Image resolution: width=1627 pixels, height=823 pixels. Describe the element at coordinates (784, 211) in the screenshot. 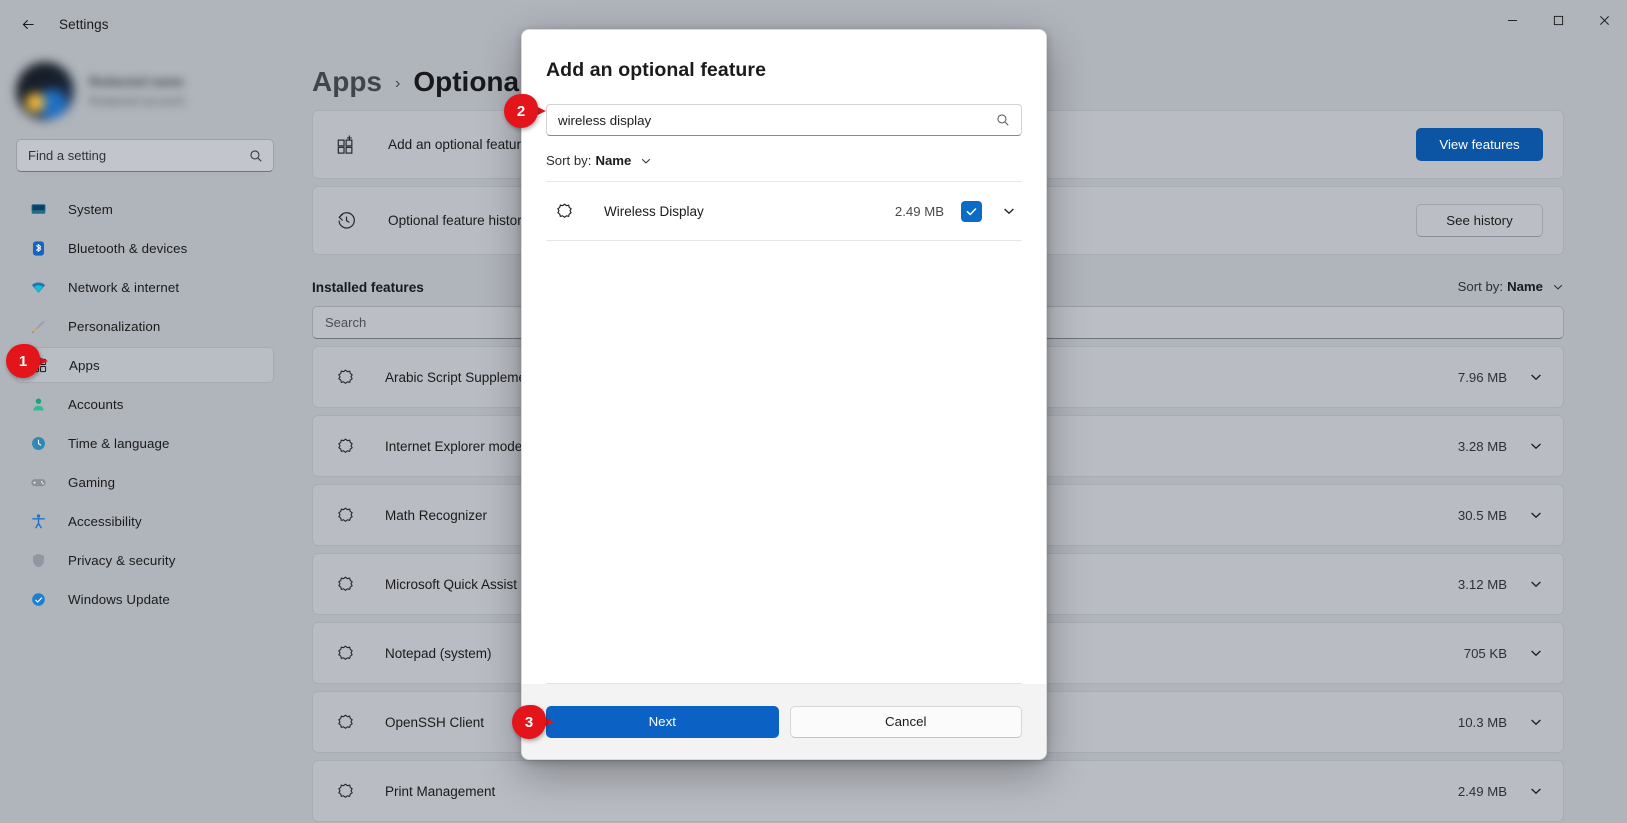

I see `list-item: Wireless Display 2.49 MB` at that location.